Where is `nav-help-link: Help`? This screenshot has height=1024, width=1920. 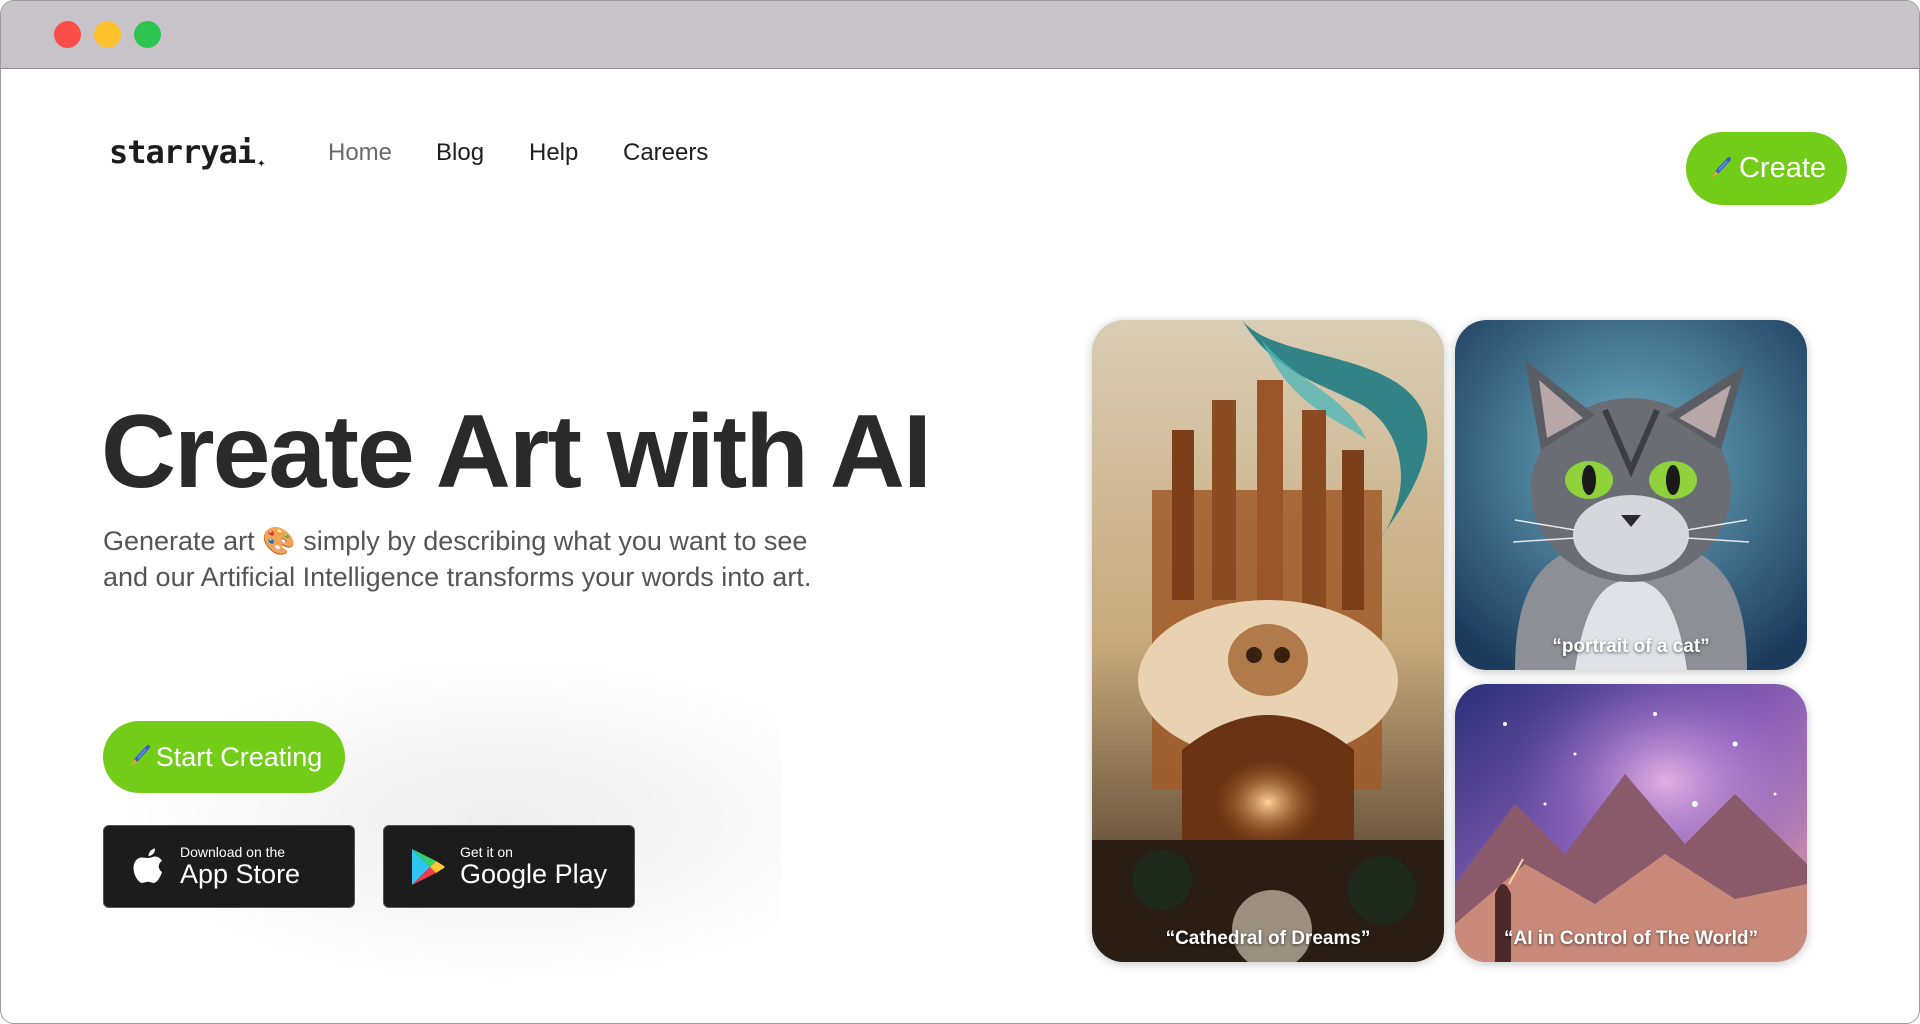 nav-help-link: Help is located at coordinates (553, 153).